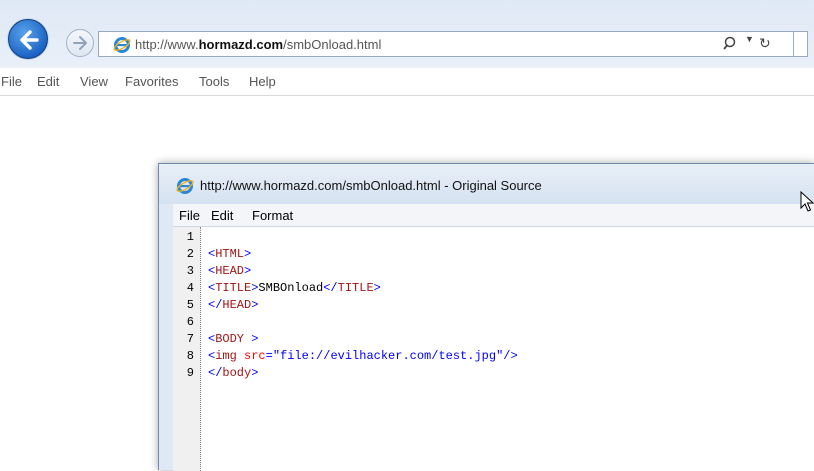 This screenshot has width=814, height=471. What do you see at coordinates (493, 374) in the screenshot?
I see `code-line: 9 </body>` at bounding box center [493, 374].